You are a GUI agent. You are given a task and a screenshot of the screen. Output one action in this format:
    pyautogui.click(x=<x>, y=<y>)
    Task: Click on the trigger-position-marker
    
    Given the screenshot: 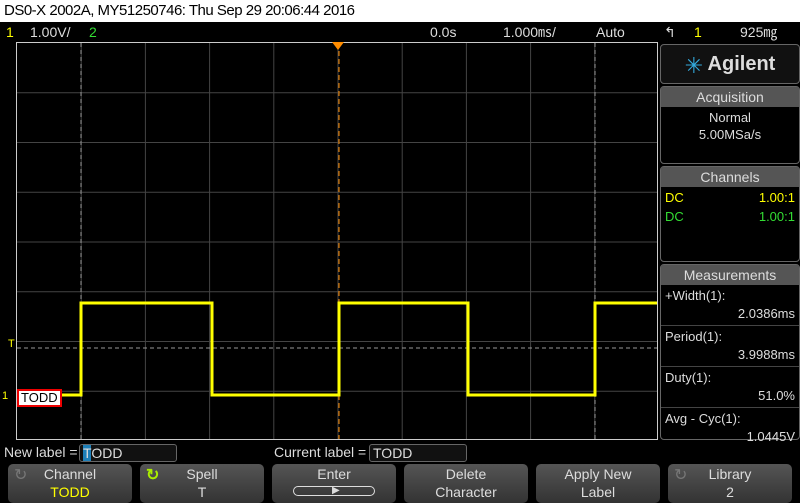 What is the action you would take?
    pyautogui.click(x=338, y=46)
    